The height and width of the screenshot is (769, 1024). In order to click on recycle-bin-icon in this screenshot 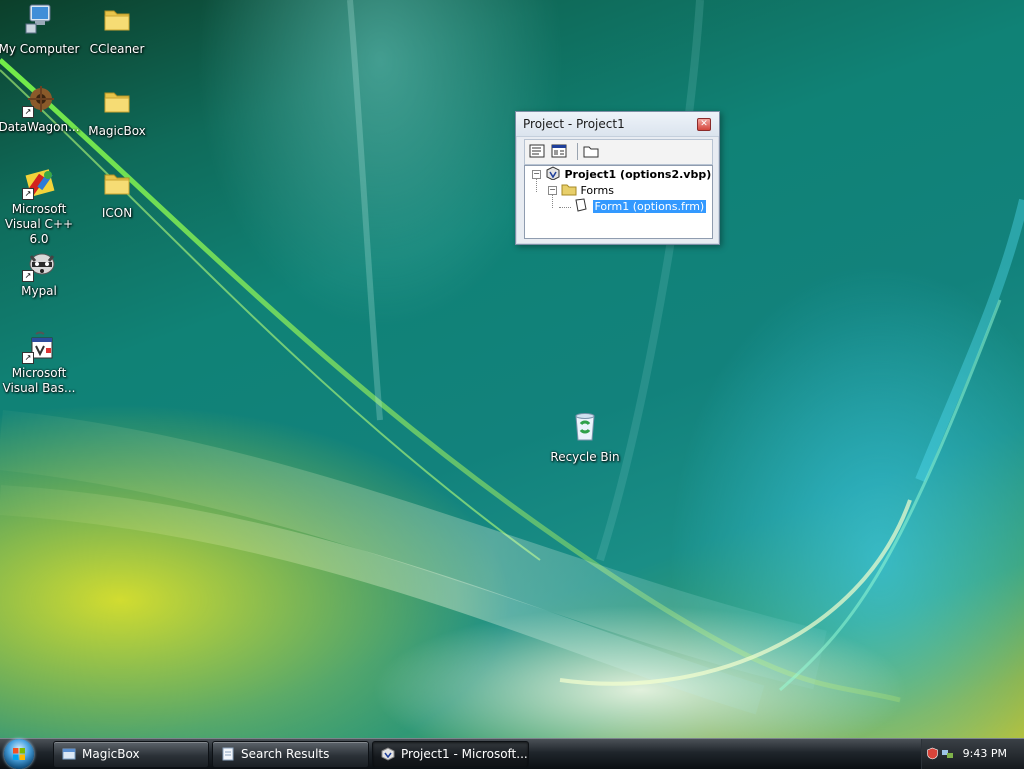, I will do `click(585, 427)`.